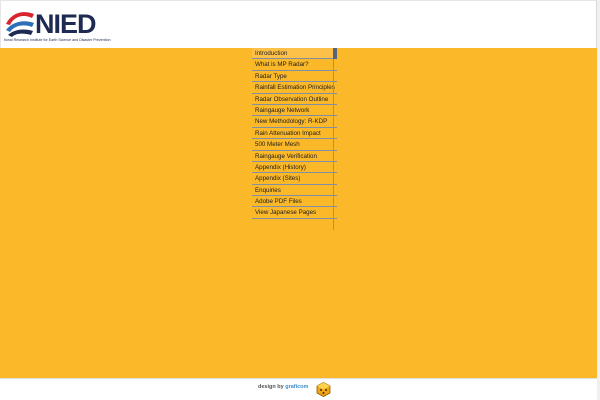 The height and width of the screenshot is (400, 600). Describe the element at coordinates (294, 111) in the screenshot. I see `menu-item-raingauge-network: Raingauge Network` at that location.